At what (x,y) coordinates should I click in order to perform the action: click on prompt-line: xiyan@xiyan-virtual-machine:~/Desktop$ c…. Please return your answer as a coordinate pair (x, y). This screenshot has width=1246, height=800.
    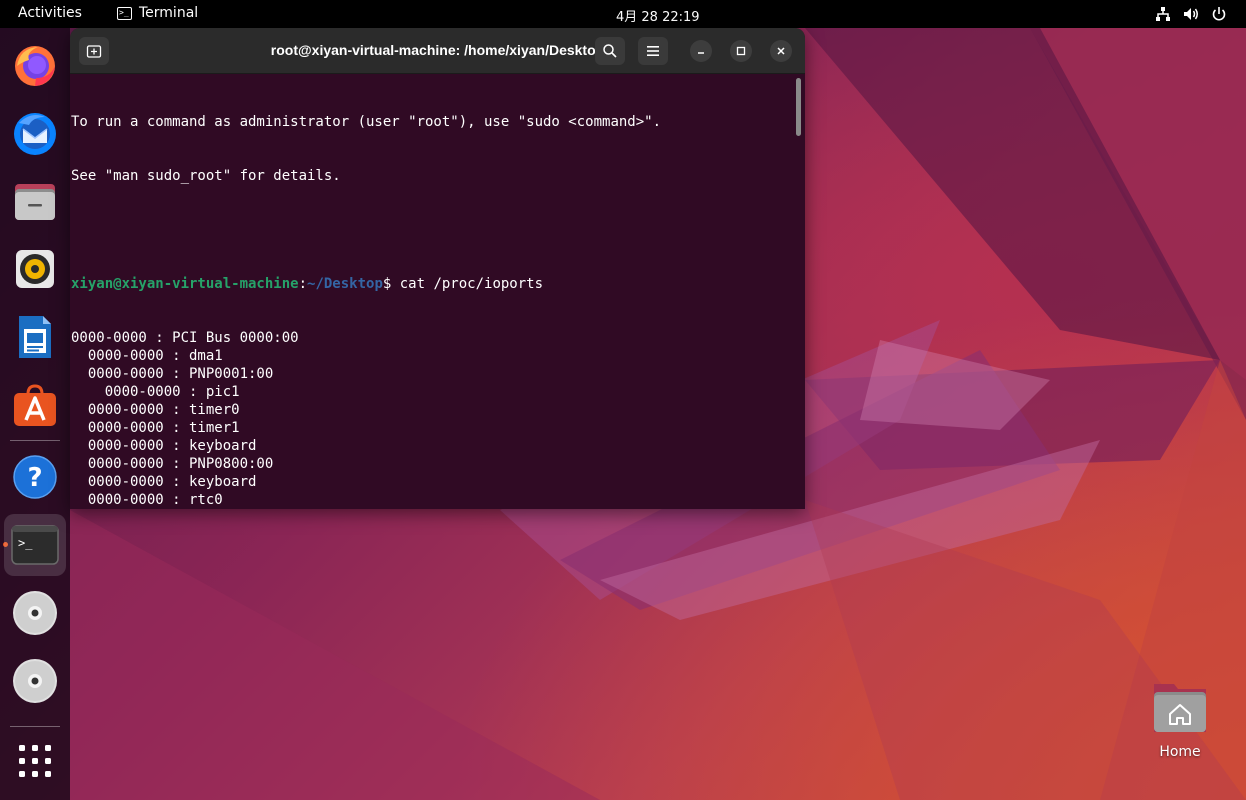
    Looking at the image, I should click on (438, 284).